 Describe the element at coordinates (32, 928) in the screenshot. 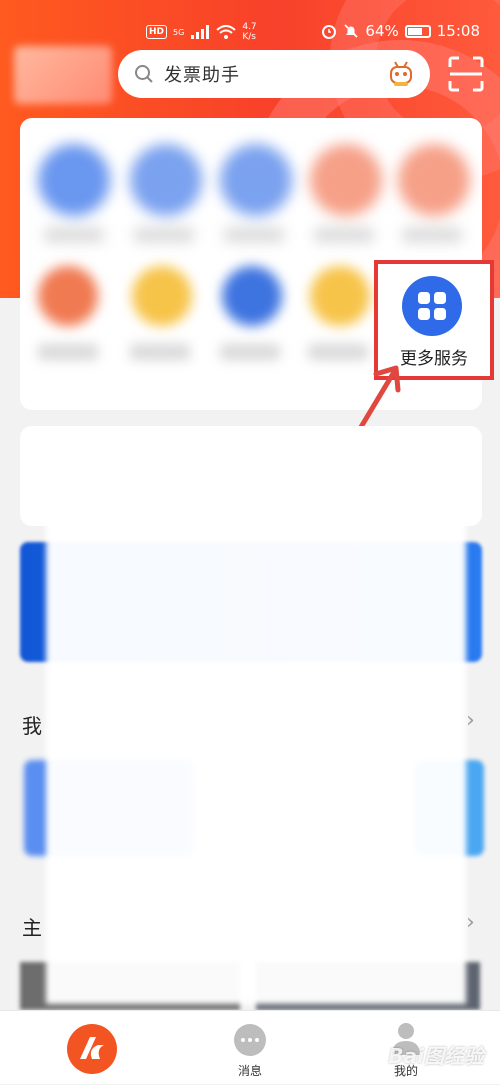

I see `section-title-theme: 主` at that location.